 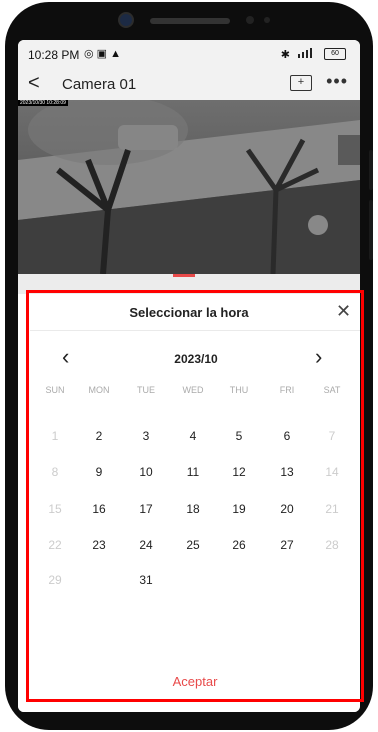 I want to click on calendar-day-8: 8, so click(x=55, y=472).